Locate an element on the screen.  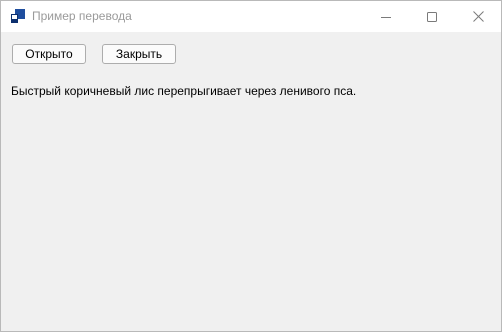
minimize-button is located at coordinates (386, 16).